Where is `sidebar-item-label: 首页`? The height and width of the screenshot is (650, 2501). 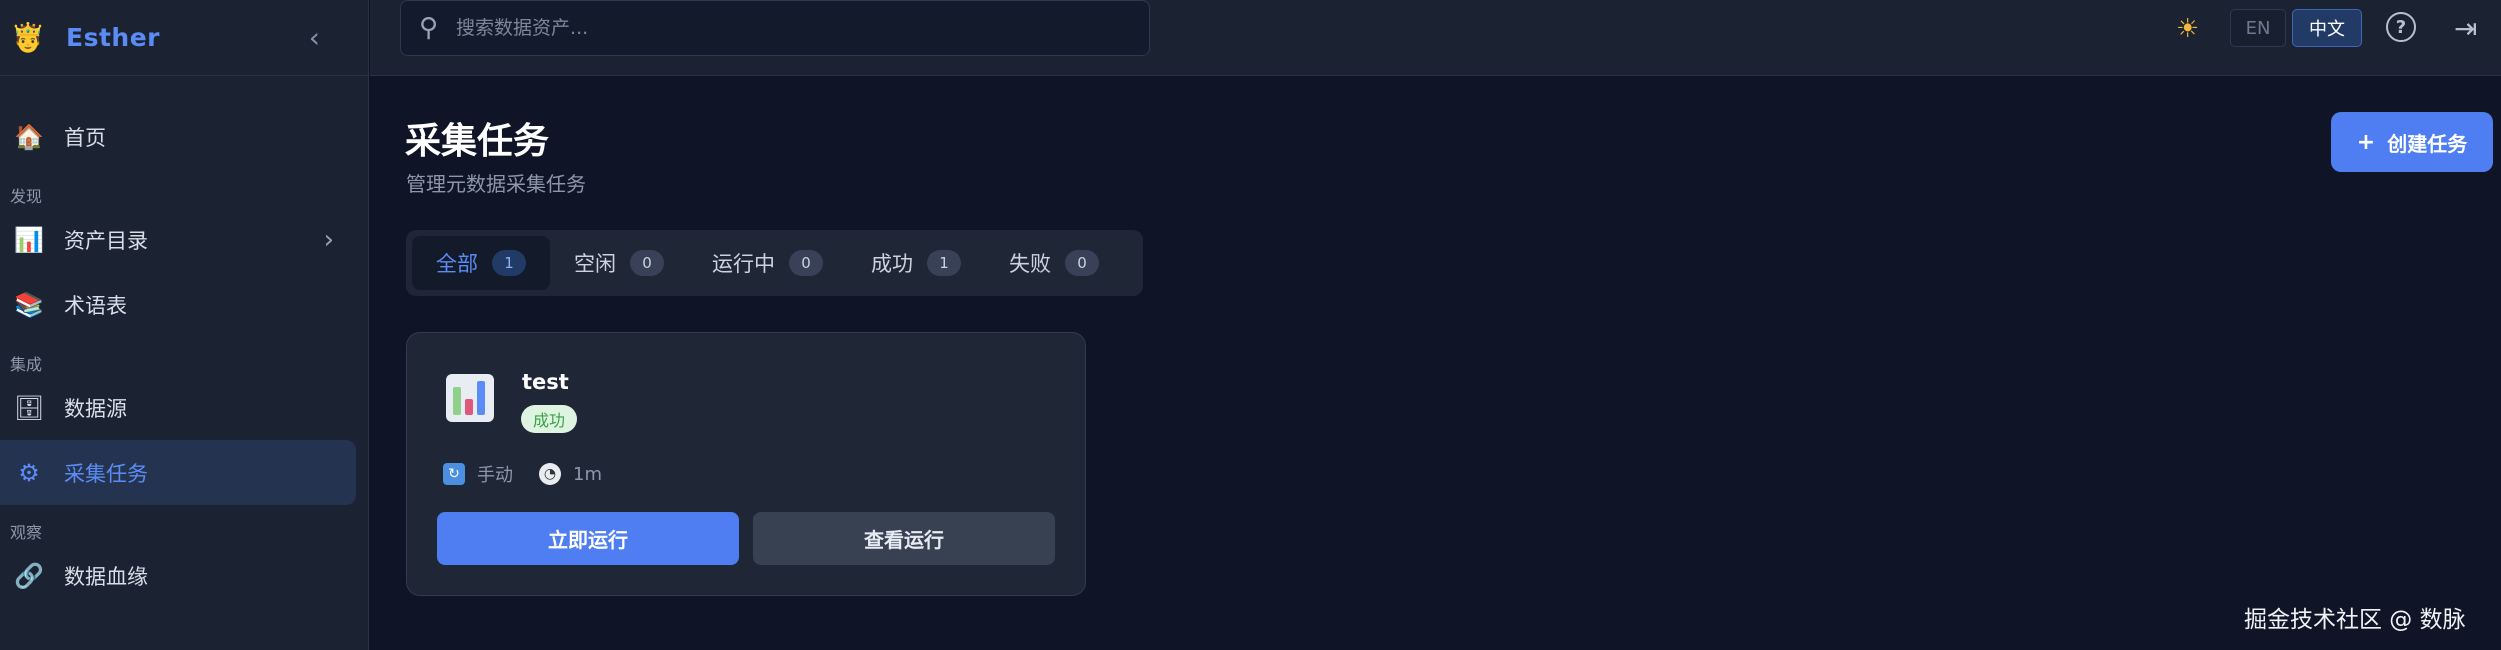 sidebar-item-label: 首页 is located at coordinates (85, 137).